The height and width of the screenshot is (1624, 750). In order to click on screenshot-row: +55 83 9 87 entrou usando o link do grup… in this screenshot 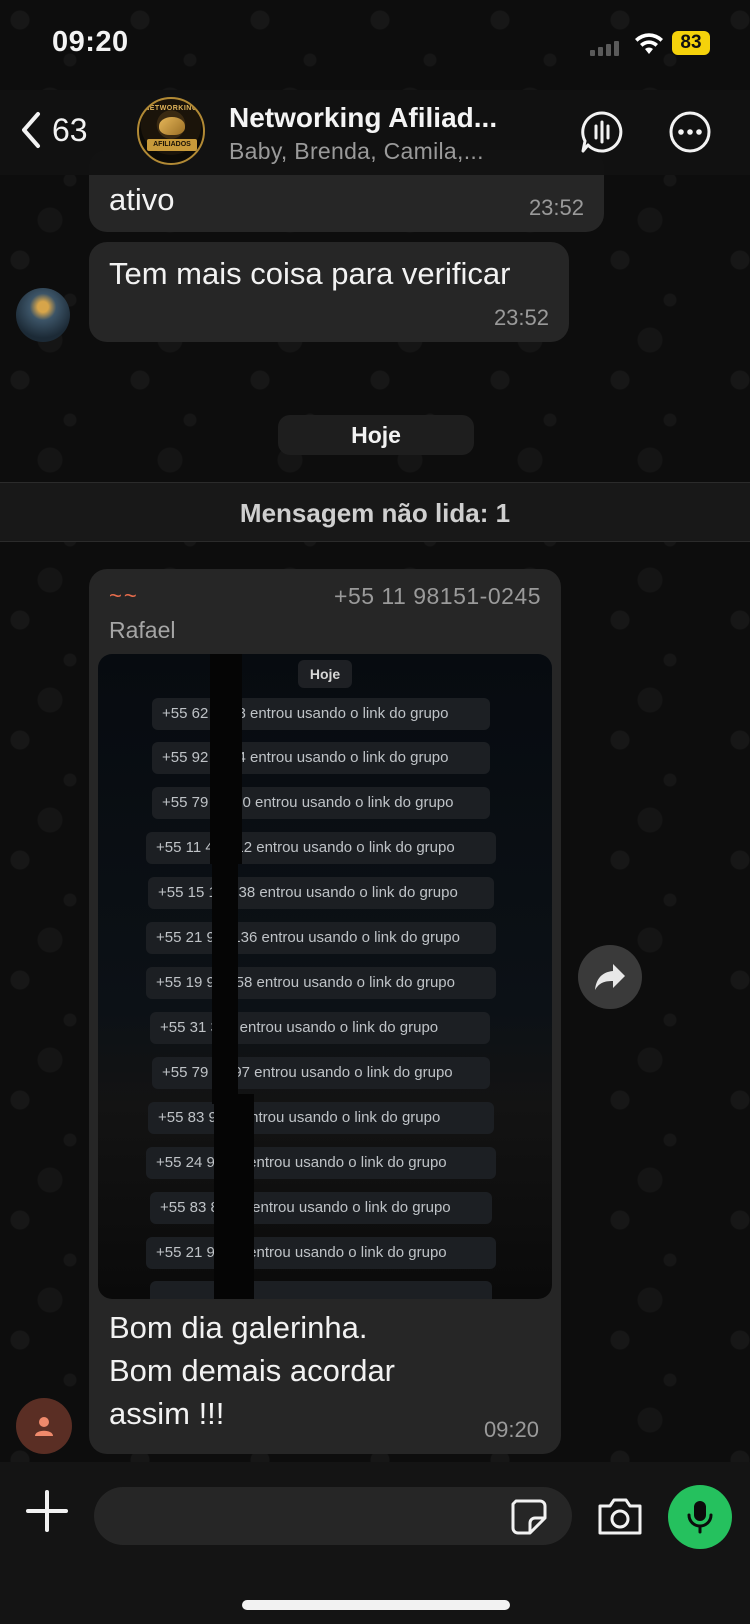, I will do `click(321, 1118)`.